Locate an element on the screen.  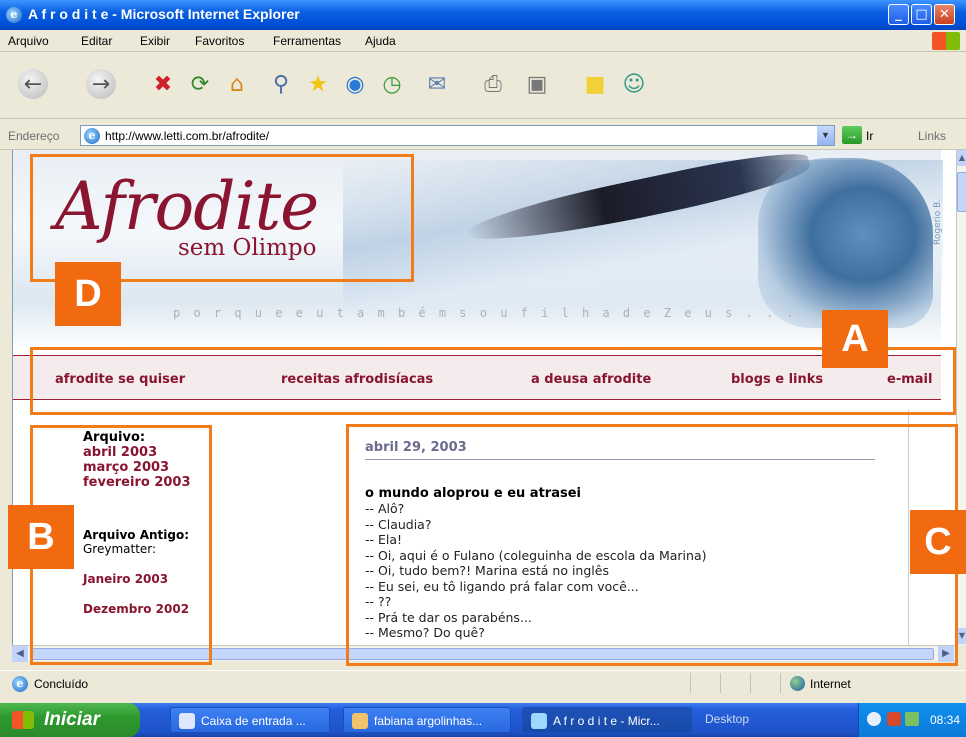
go-arrow-icon: → is located at coordinates (852, 135).